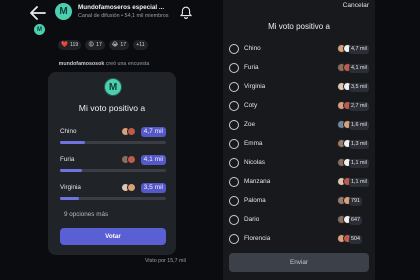  What do you see at coordinates (355, 220) in the screenshot?
I see `poll-choice-count: 647` at bounding box center [355, 220].